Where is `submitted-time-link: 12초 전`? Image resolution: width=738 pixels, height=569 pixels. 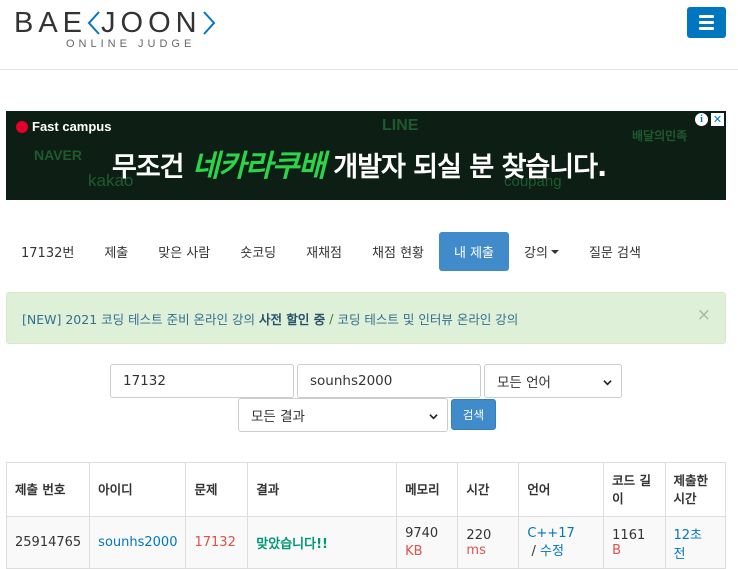
submitted-time-link: 12초 전 is located at coordinates (688, 545).